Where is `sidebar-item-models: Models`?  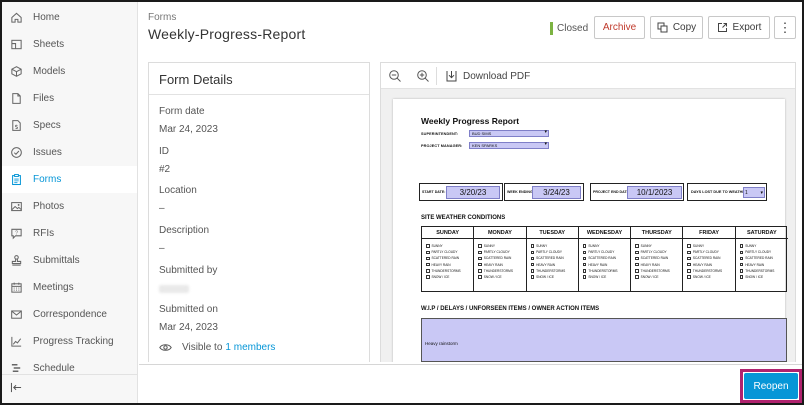 sidebar-item-models: Models is located at coordinates (69, 71).